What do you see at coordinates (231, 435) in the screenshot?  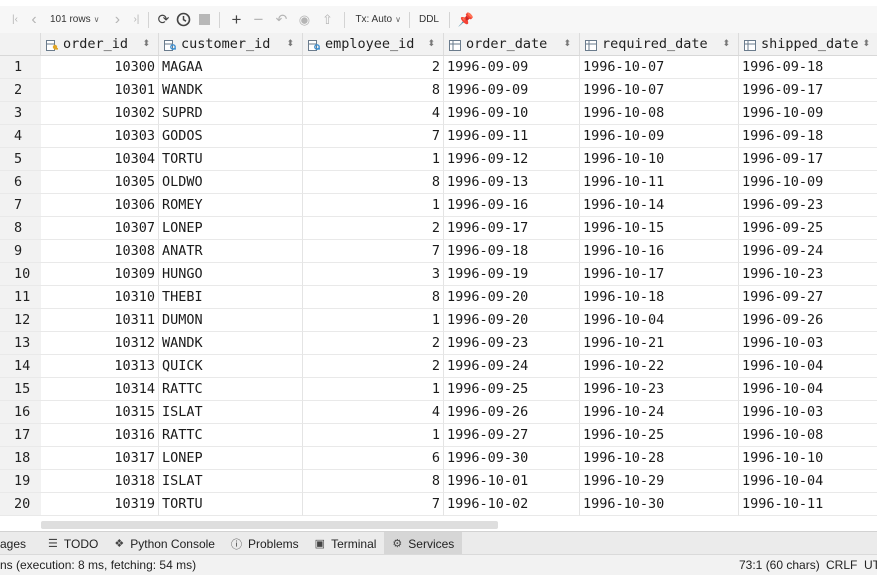 I see `cell-customer-id: RATTC` at bounding box center [231, 435].